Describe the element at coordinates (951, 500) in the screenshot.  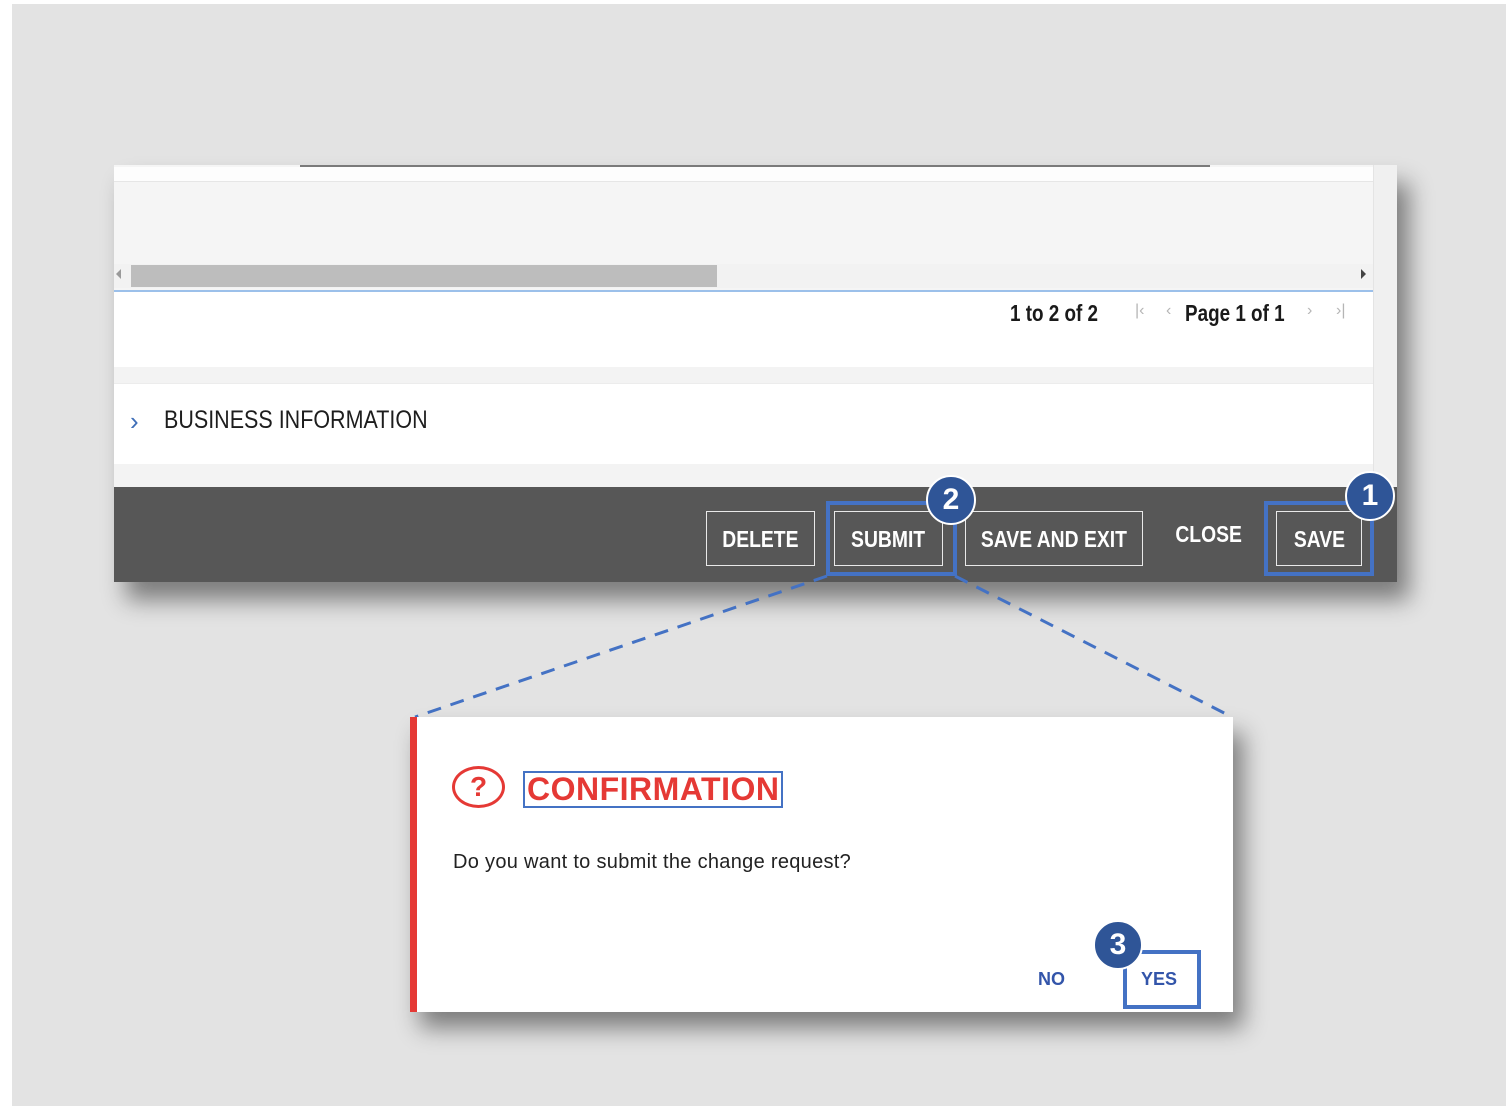
I see `step-badge-2: 2` at that location.